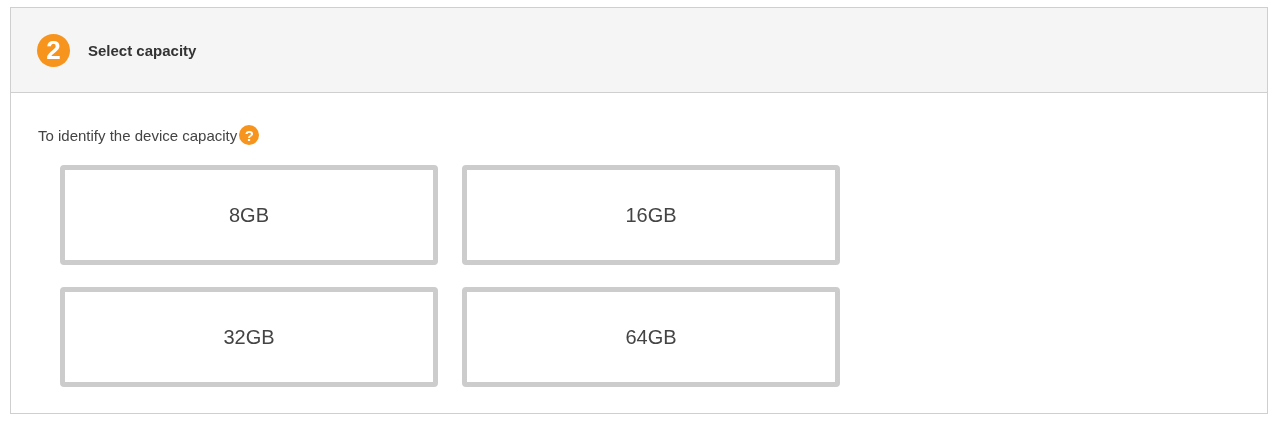  I want to click on capacity-option-button: 8GB, so click(249, 215).